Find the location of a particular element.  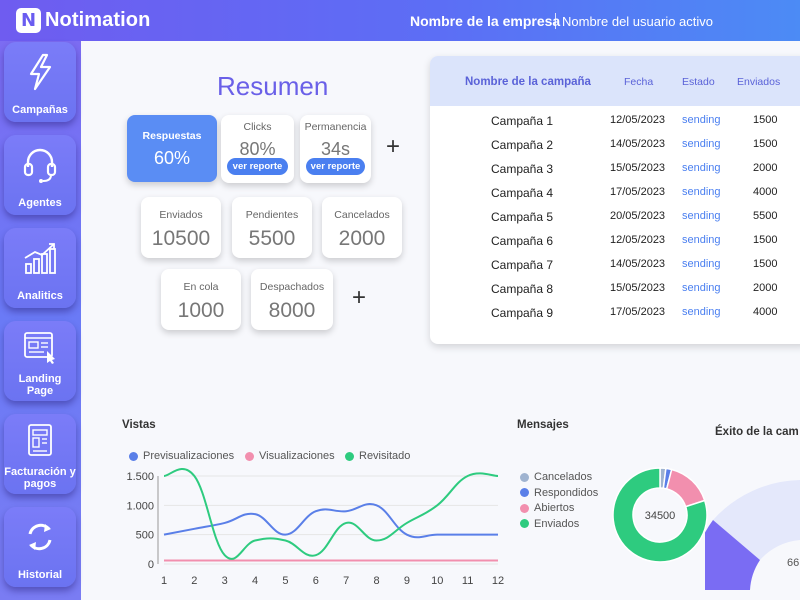

legend-revisitado: Revisitado is located at coordinates (377, 456).